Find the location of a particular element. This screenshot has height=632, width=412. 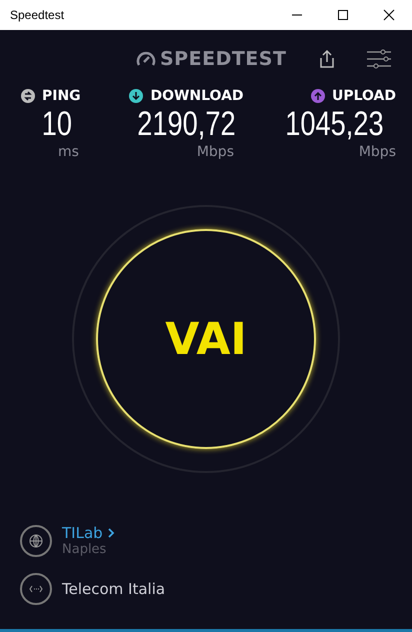

sliders-icon is located at coordinates (379, 59).